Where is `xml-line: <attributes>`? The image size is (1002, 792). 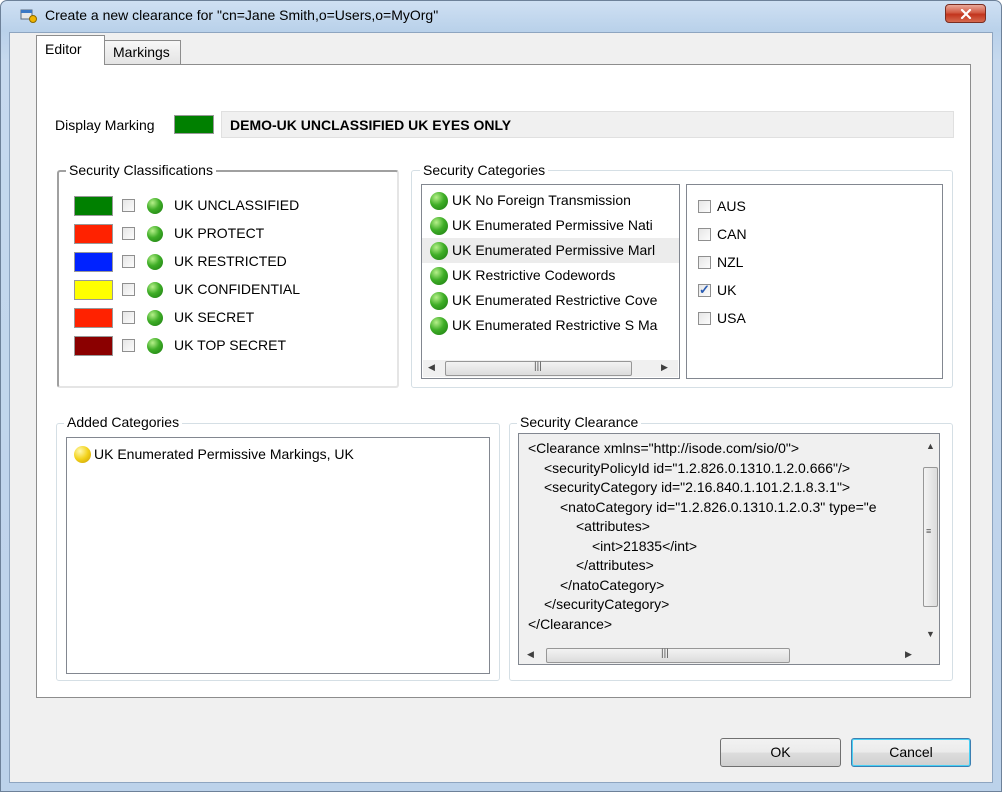
xml-line: <attributes> is located at coordinates (613, 526).